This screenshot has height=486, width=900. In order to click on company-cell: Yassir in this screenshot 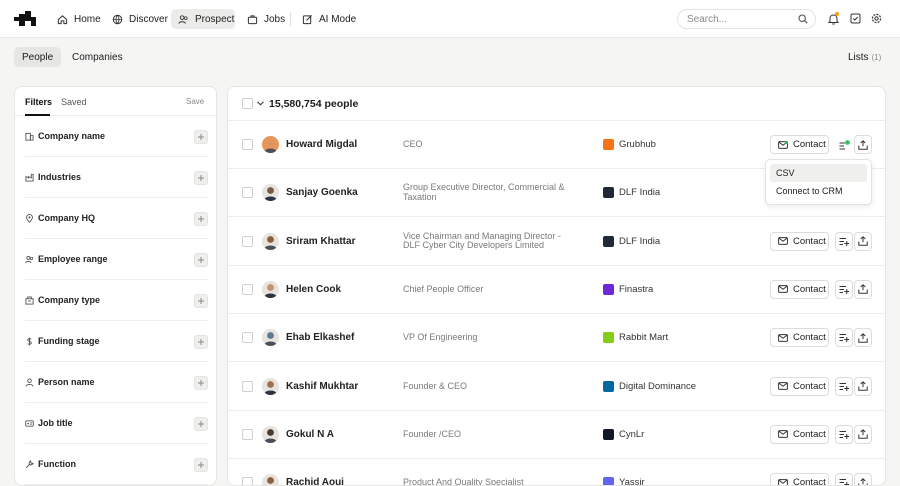, I will do `click(624, 481)`.